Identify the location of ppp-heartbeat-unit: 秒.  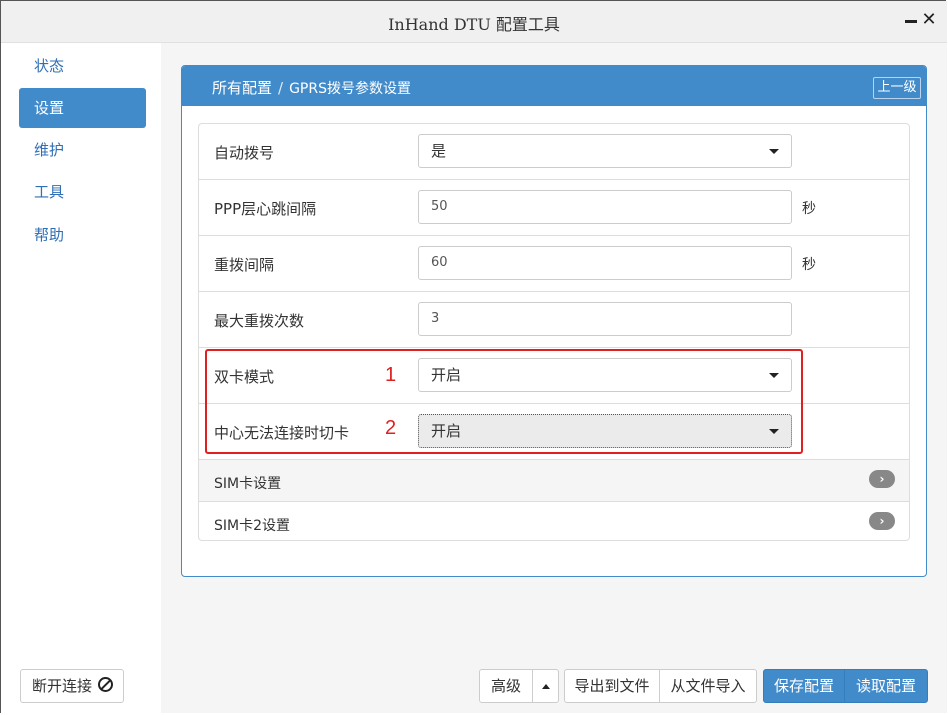
(809, 209).